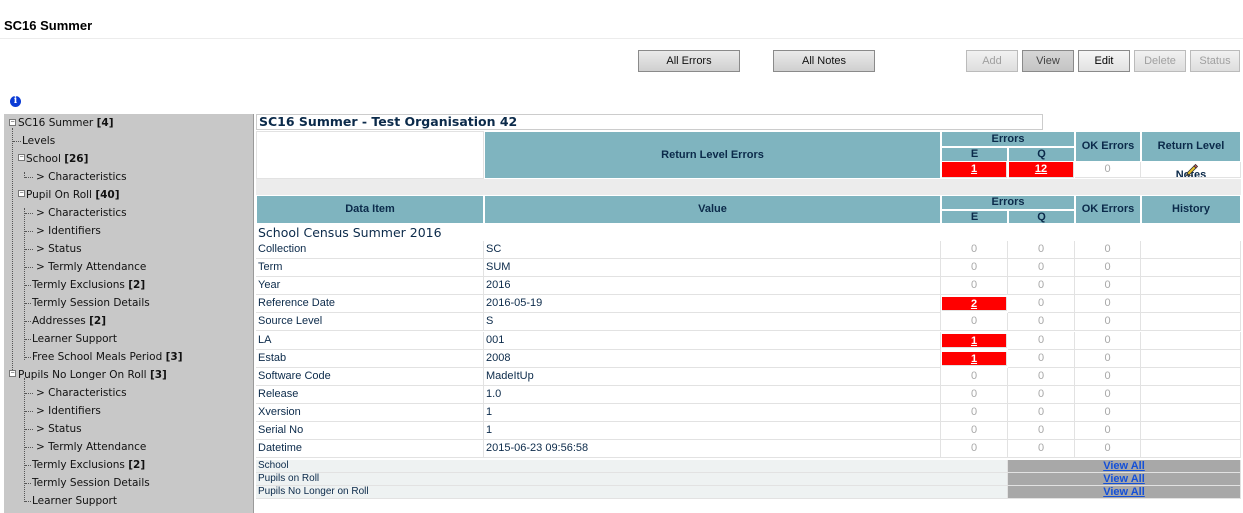 This screenshot has height=513, width=1243. Describe the element at coordinates (38, 141) in the screenshot. I see `tree-item-levels: Levels` at that location.